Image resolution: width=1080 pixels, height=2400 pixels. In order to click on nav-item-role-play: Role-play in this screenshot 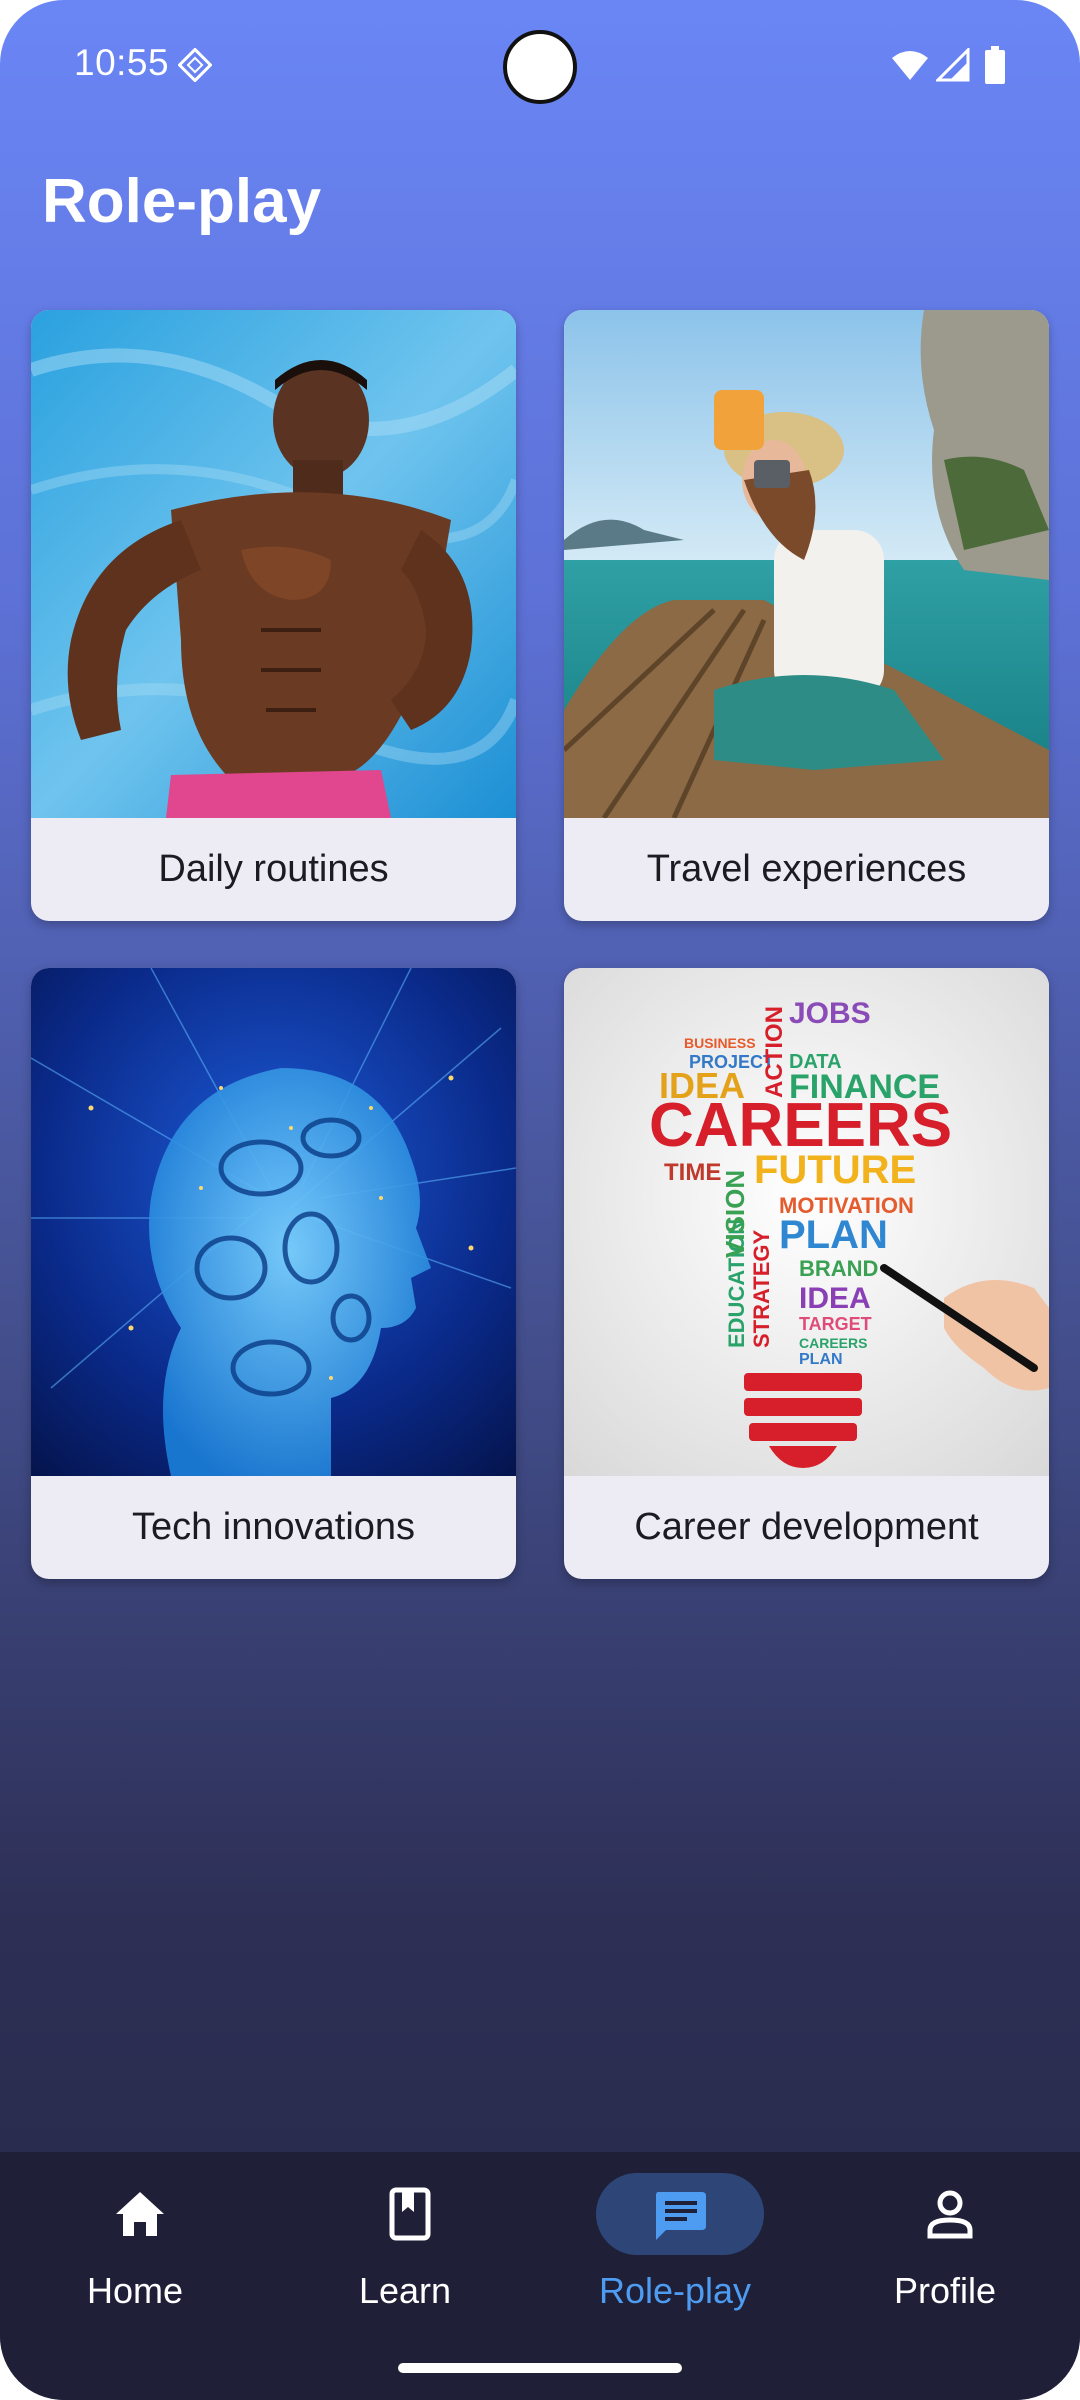, I will do `click(675, 2247)`.